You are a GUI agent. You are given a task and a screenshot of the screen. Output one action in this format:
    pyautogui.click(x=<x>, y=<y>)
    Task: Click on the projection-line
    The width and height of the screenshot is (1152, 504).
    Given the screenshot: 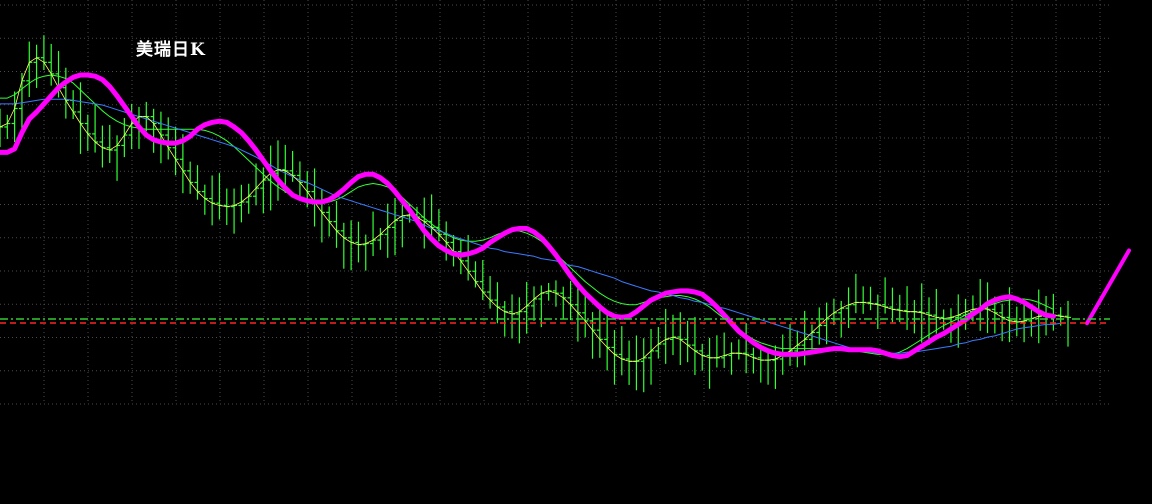 What is the action you would take?
    pyautogui.click(x=1108, y=287)
    